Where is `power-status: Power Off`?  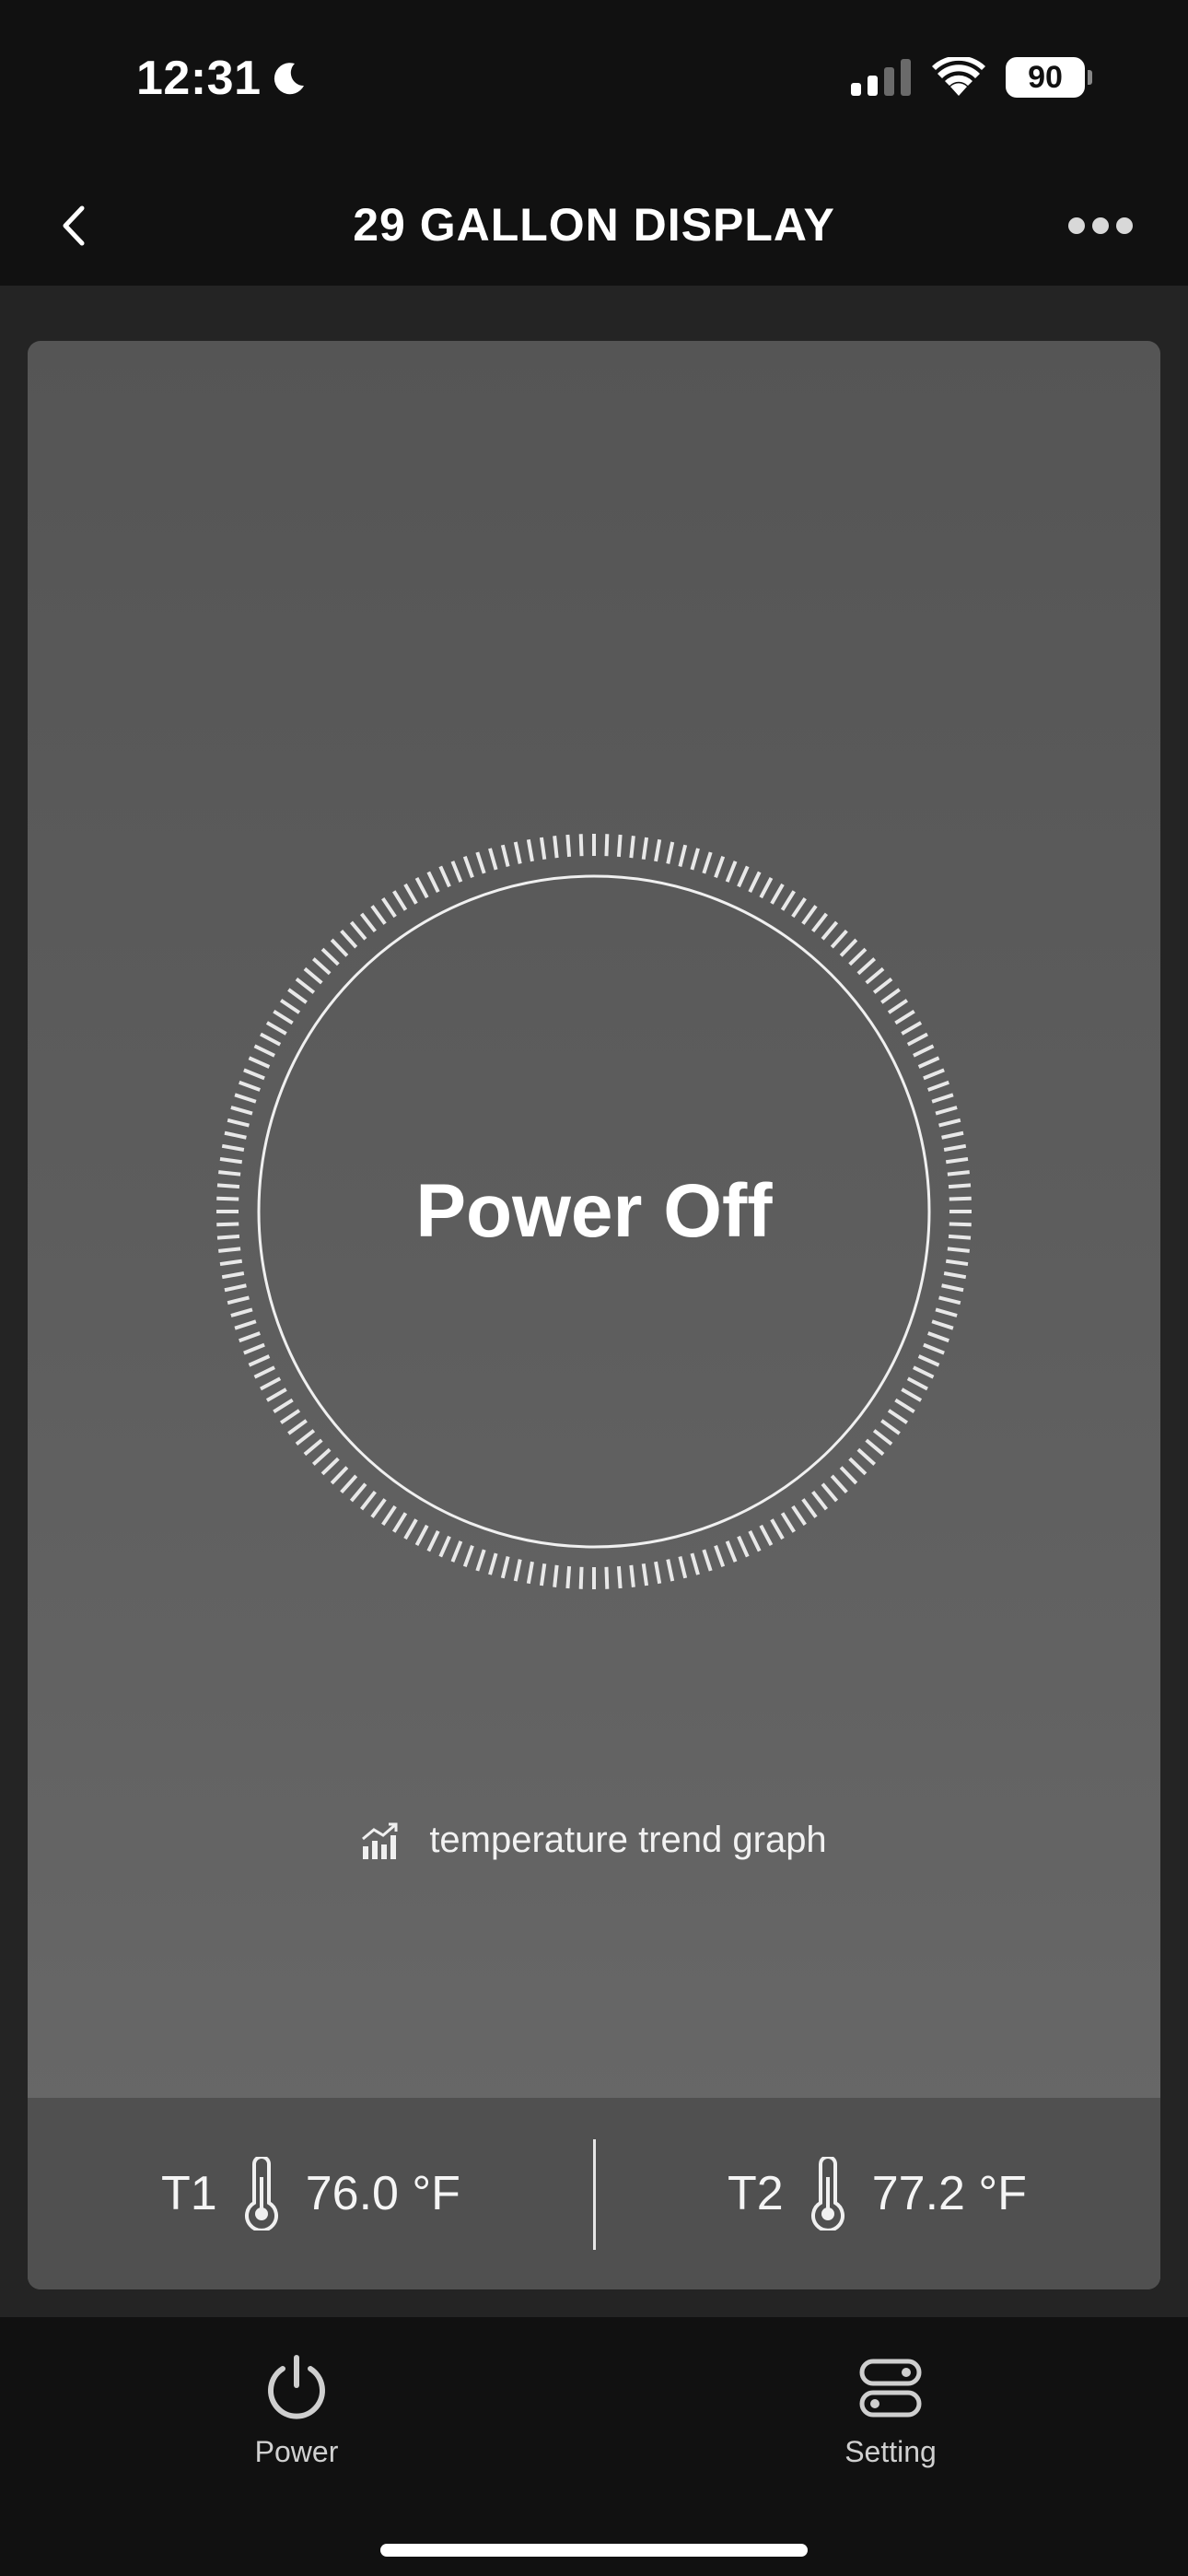 power-status: Power Off is located at coordinates (594, 1211).